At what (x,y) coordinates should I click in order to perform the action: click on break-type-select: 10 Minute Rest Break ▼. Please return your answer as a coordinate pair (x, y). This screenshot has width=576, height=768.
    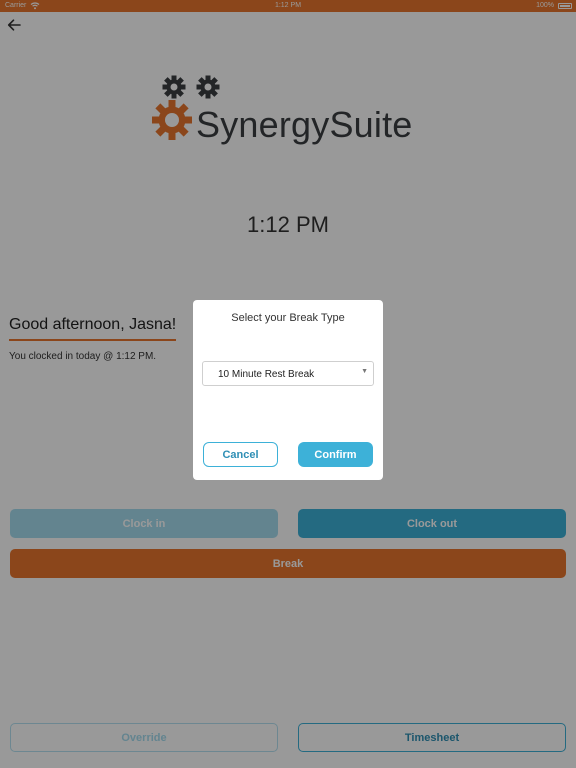
    Looking at the image, I should click on (288, 373).